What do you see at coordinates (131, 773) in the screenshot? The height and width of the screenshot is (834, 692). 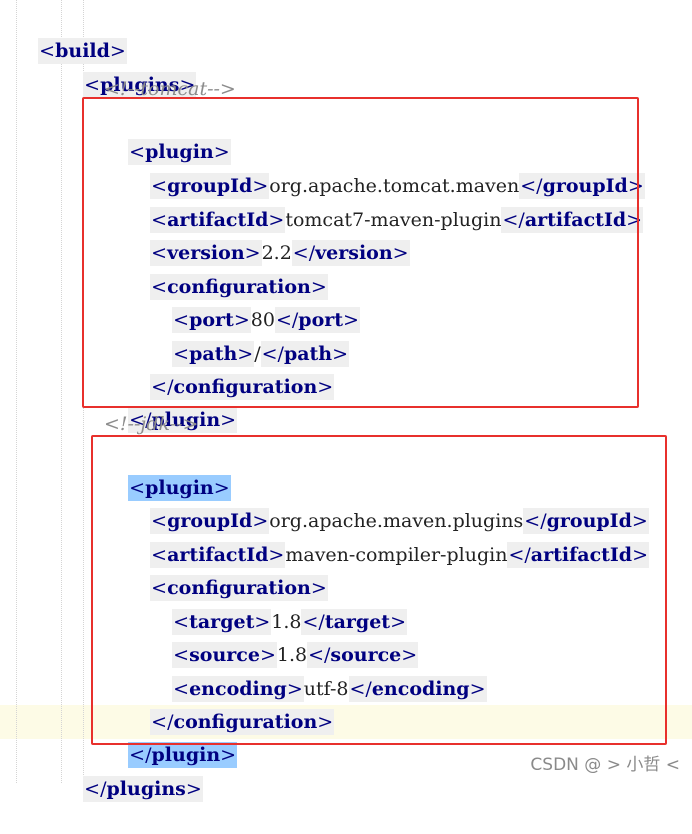 I see `code-line: </plugins>` at bounding box center [131, 773].